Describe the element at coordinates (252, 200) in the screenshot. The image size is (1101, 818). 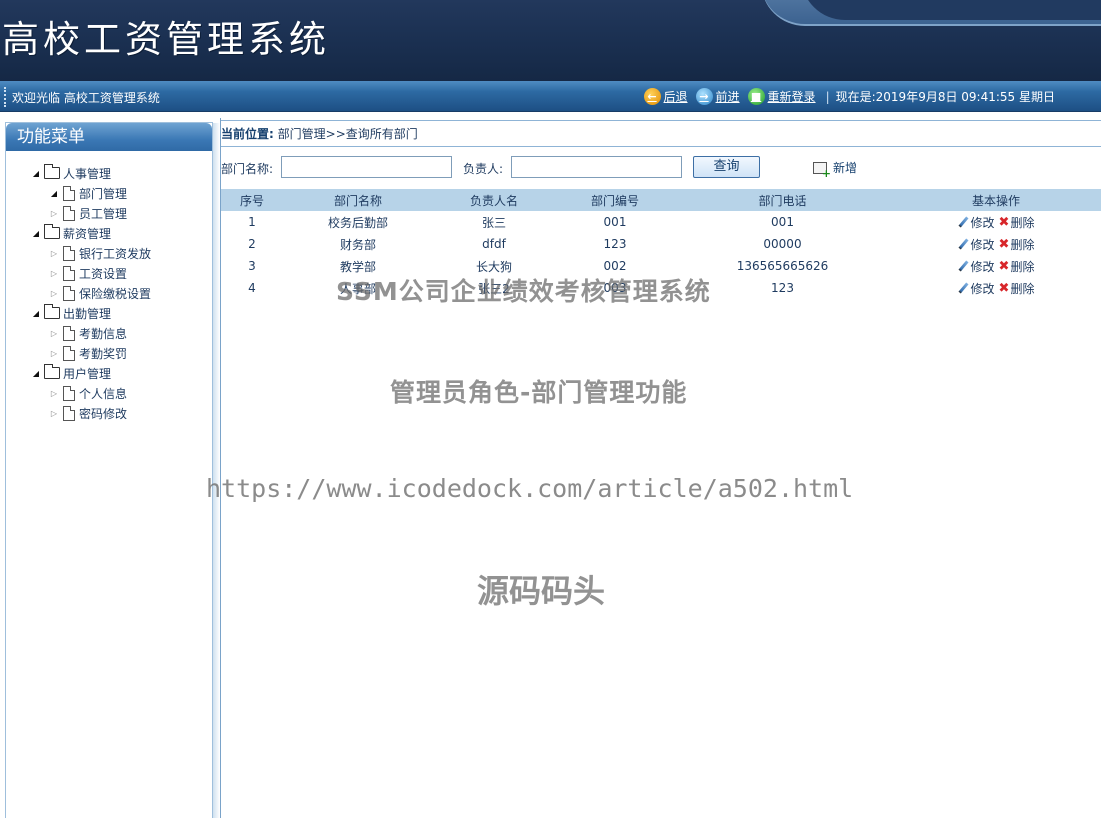
I see `col-header-index: 序号` at that location.